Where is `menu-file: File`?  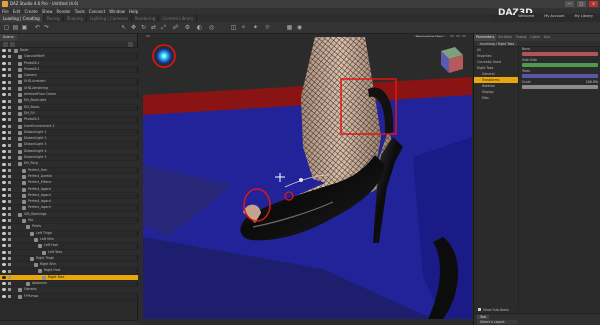 menu-file: File is located at coordinates (5, 11).